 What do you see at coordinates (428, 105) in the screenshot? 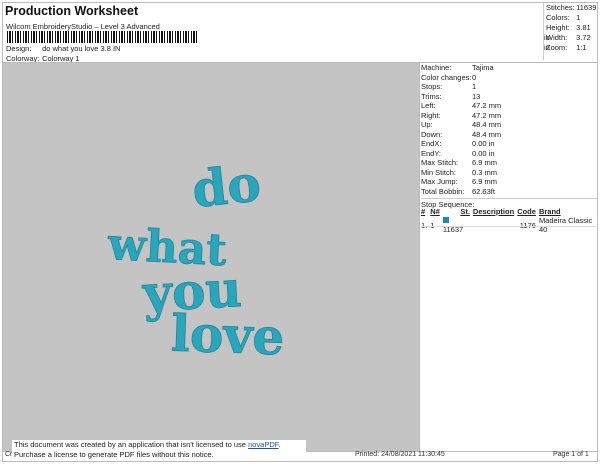
I see `info-label: Left:` at bounding box center [428, 105].